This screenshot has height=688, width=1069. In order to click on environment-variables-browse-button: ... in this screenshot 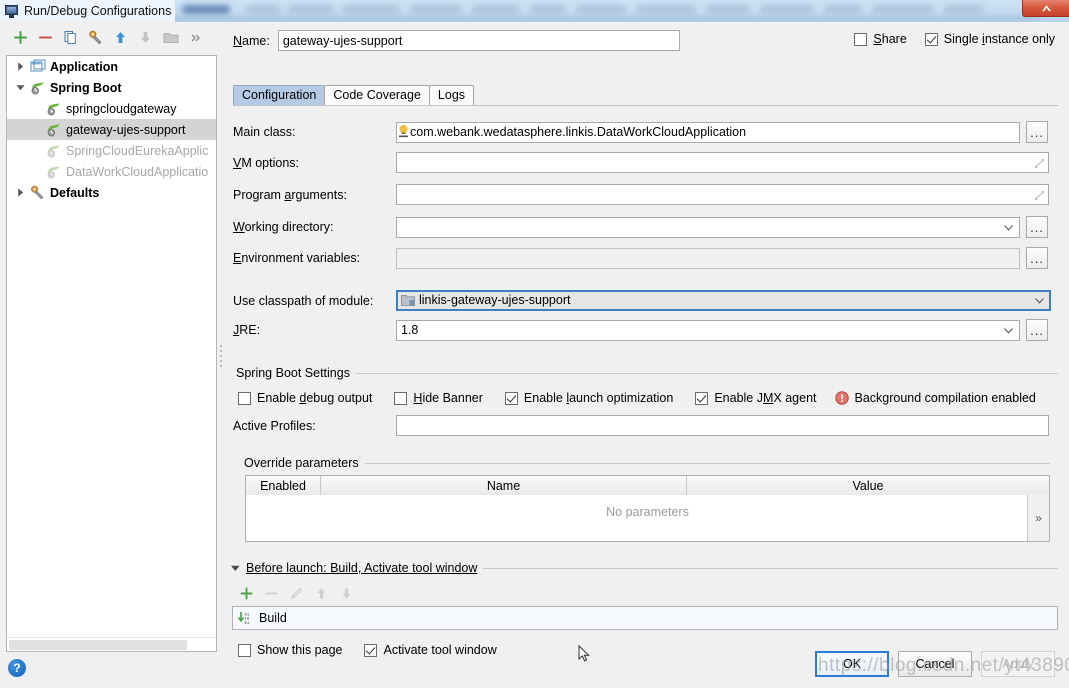, I will do `click(1037, 258)`.